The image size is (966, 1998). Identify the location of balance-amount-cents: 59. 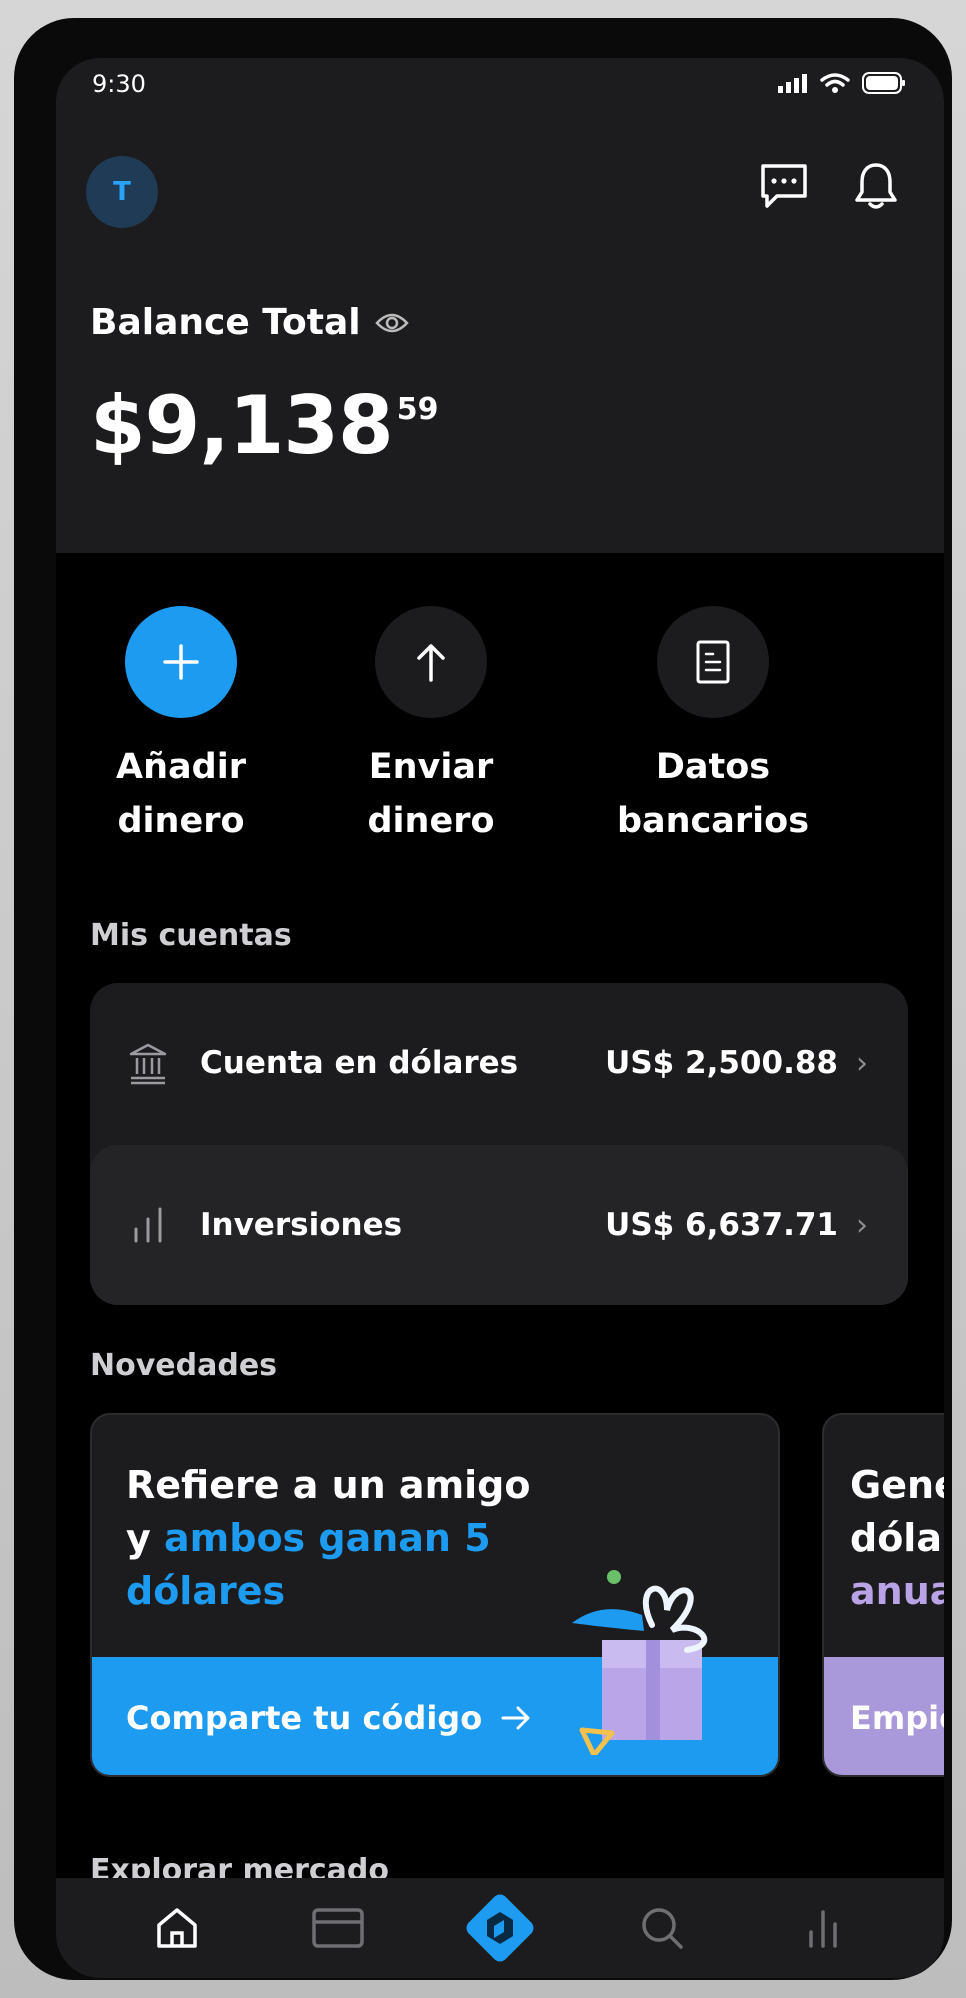
(417, 409).